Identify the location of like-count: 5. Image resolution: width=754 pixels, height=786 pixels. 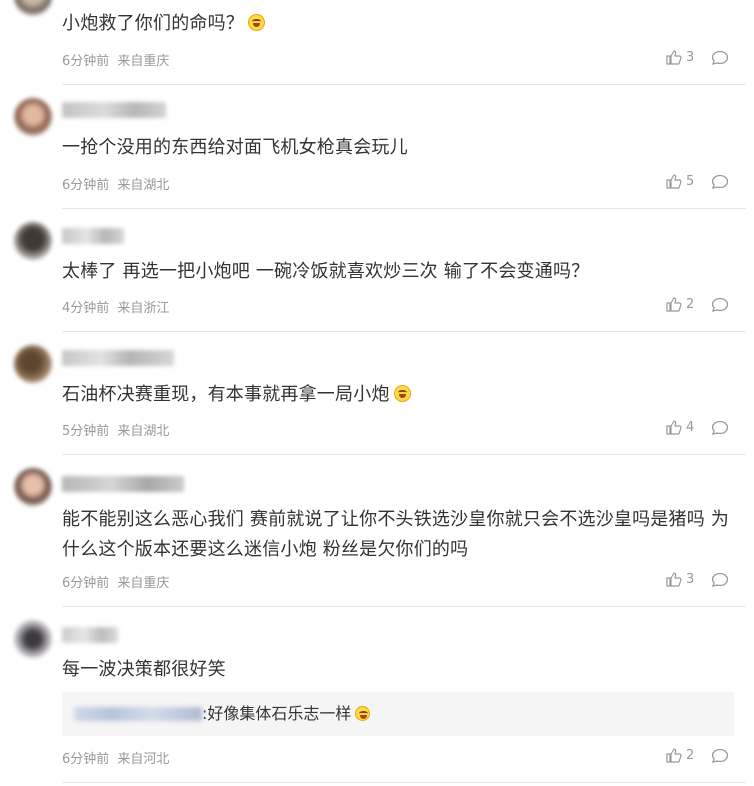
(690, 181).